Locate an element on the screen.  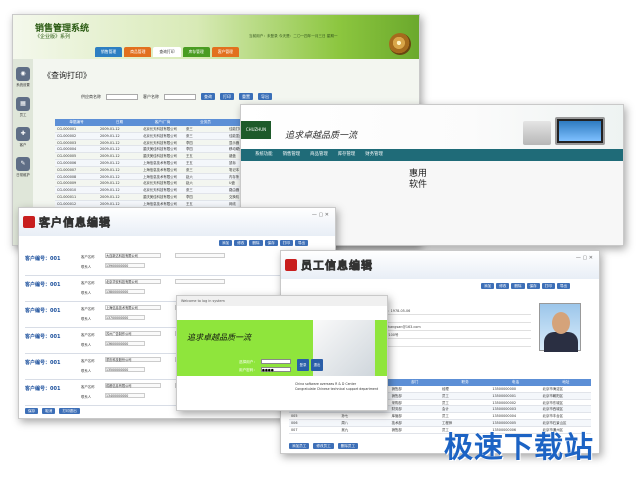
customer-contact-label: 联系人 is located at coordinates (86, 345).